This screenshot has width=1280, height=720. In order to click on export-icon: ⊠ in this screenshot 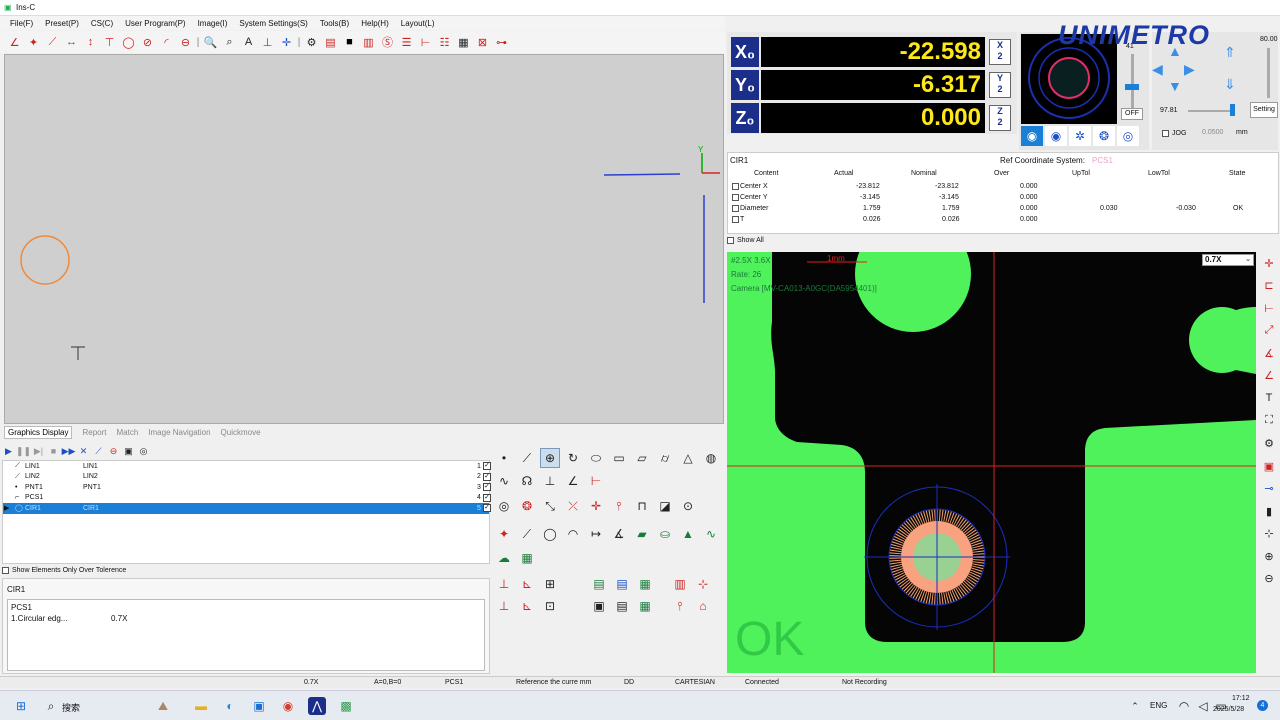, I will do `click(482, 42)`.